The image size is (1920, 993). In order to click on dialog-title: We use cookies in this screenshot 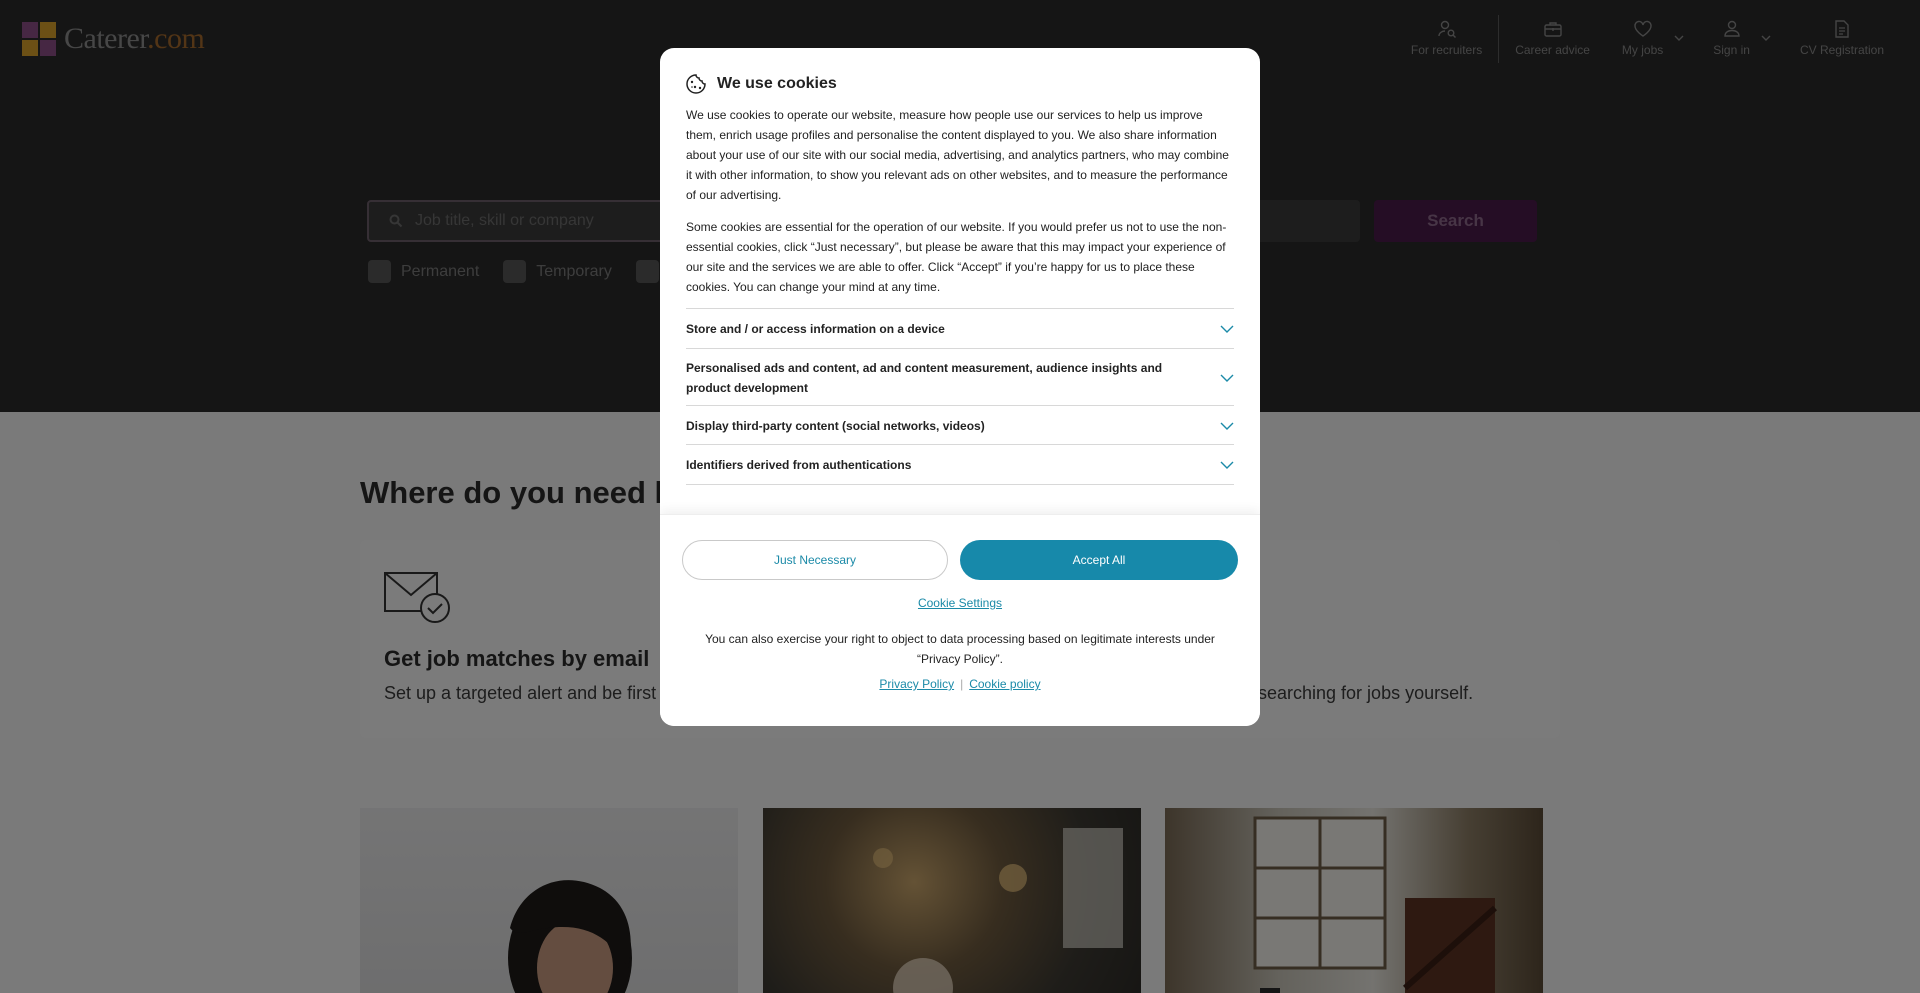, I will do `click(777, 83)`.